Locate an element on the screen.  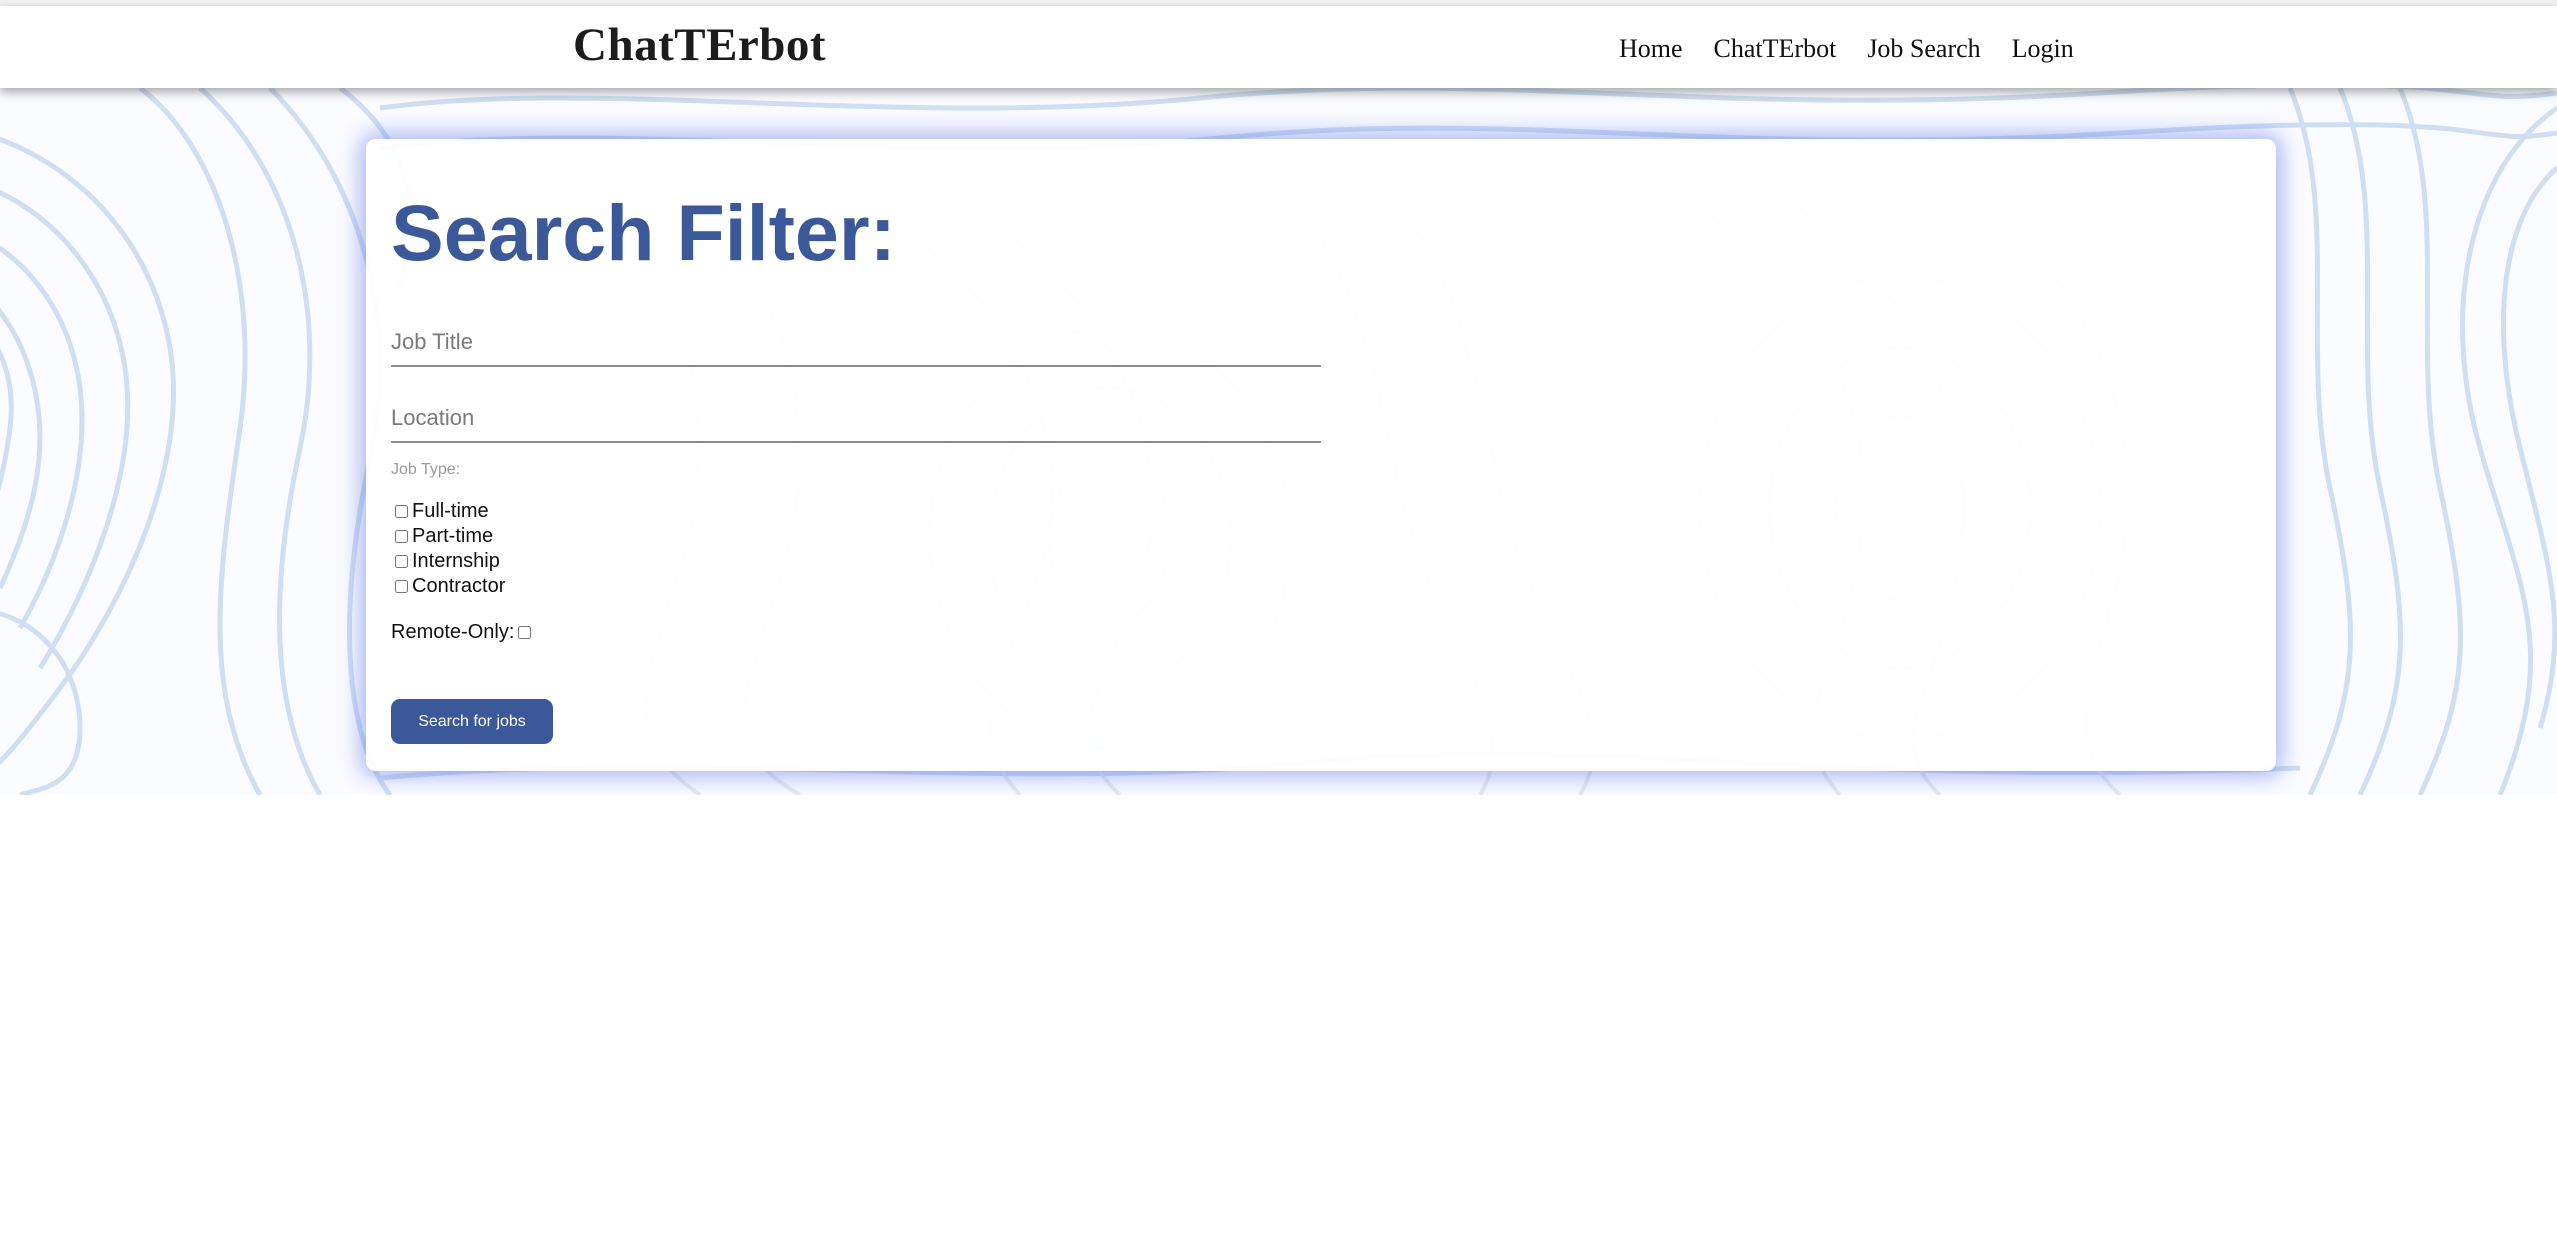
remote-only-option: Remote-Only: is located at coordinates (461, 632).